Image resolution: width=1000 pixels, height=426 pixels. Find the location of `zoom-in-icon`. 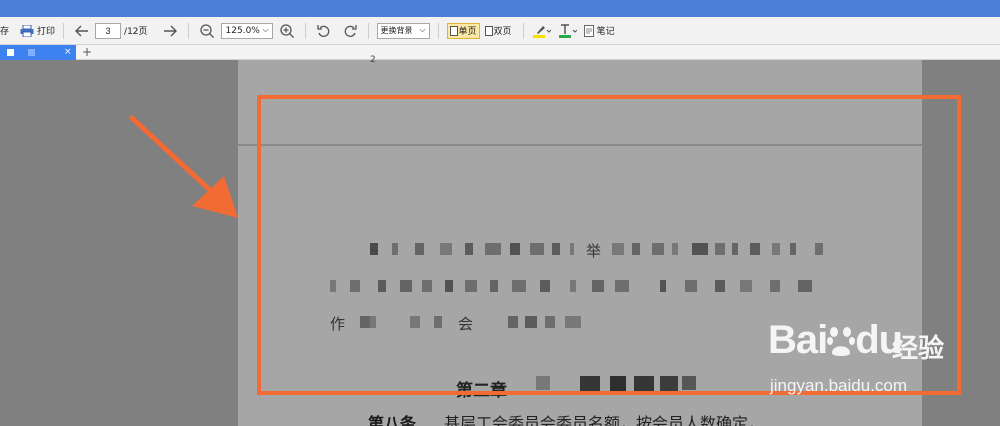

zoom-in-icon is located at coordinates (286, 30).